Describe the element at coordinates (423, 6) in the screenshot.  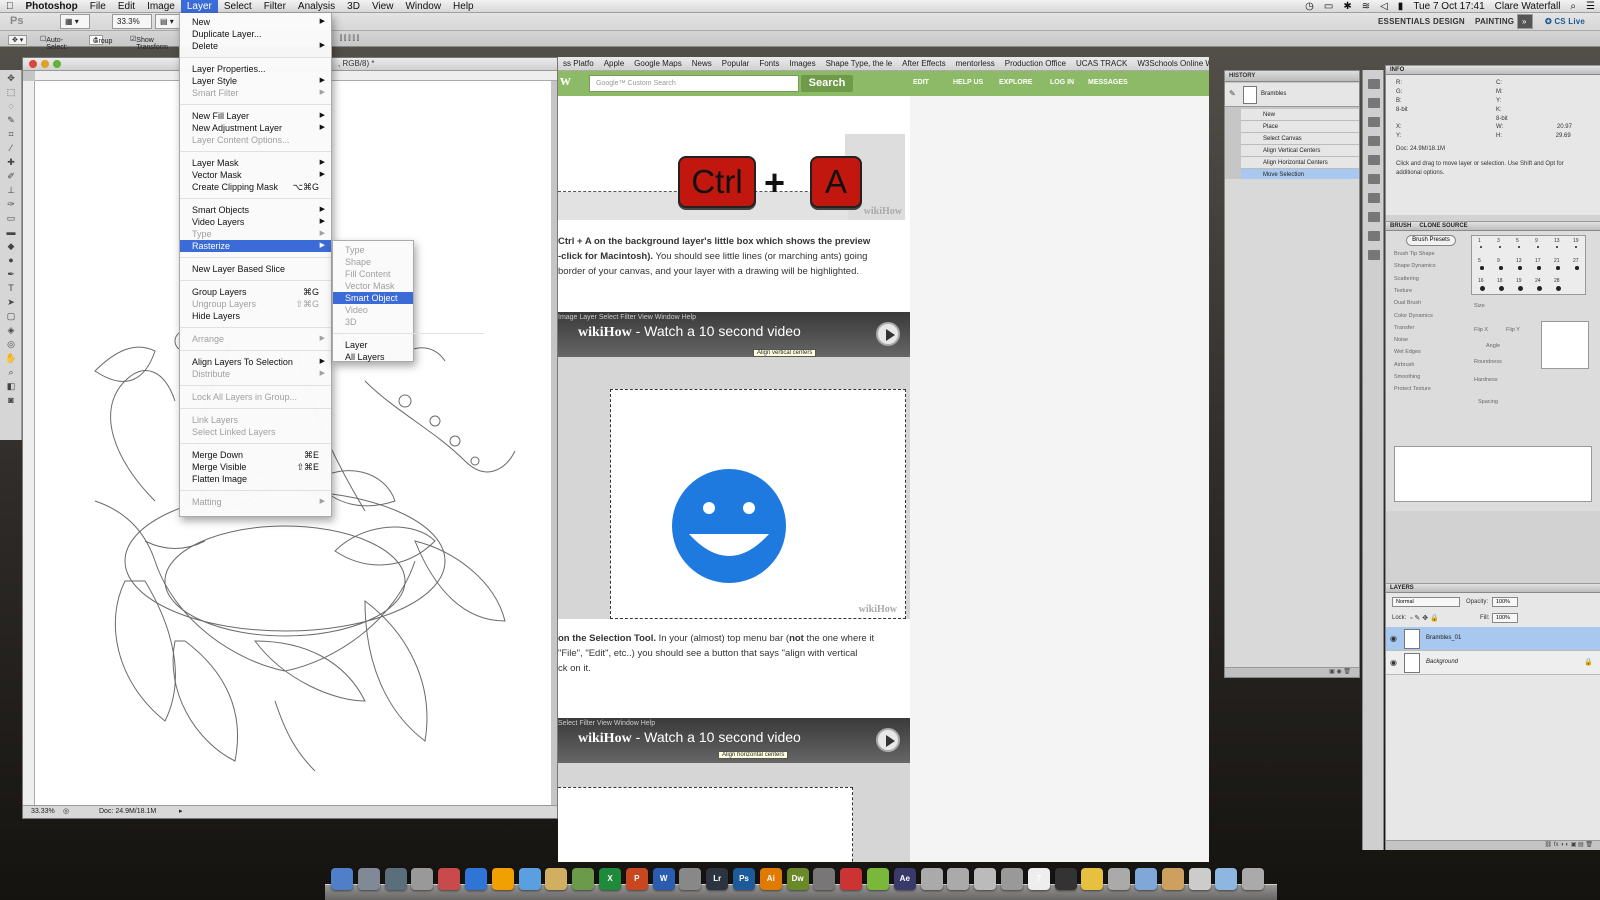
I see `menu-window: Window` at that location.